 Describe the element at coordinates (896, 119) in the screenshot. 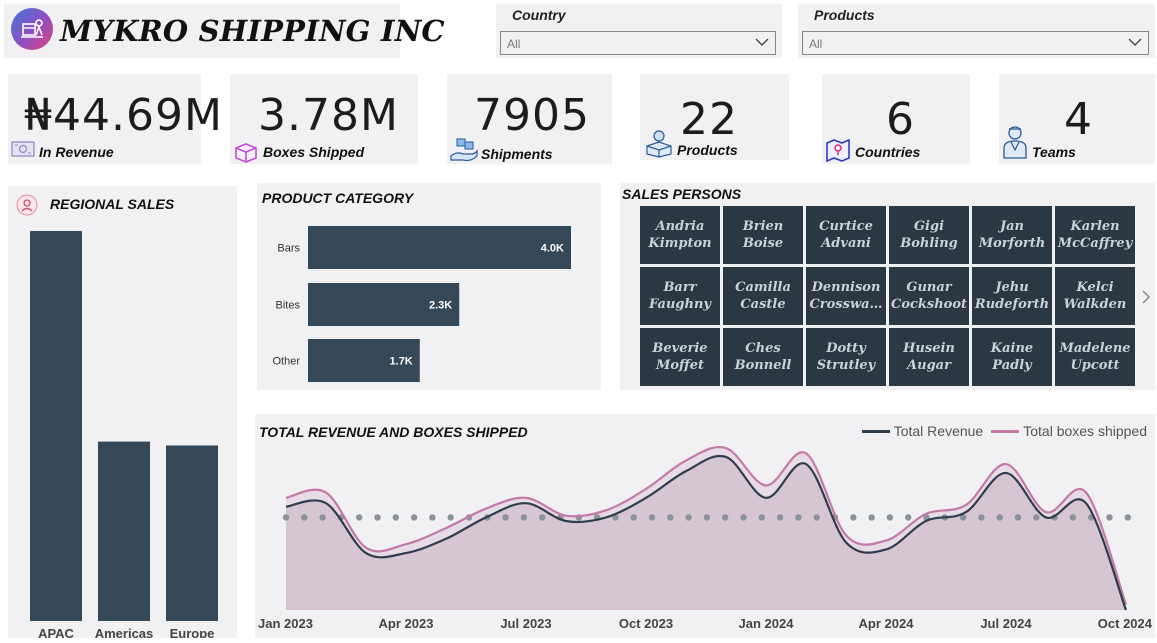

I see `kpi-card-countries: 6 Countries` at that location.